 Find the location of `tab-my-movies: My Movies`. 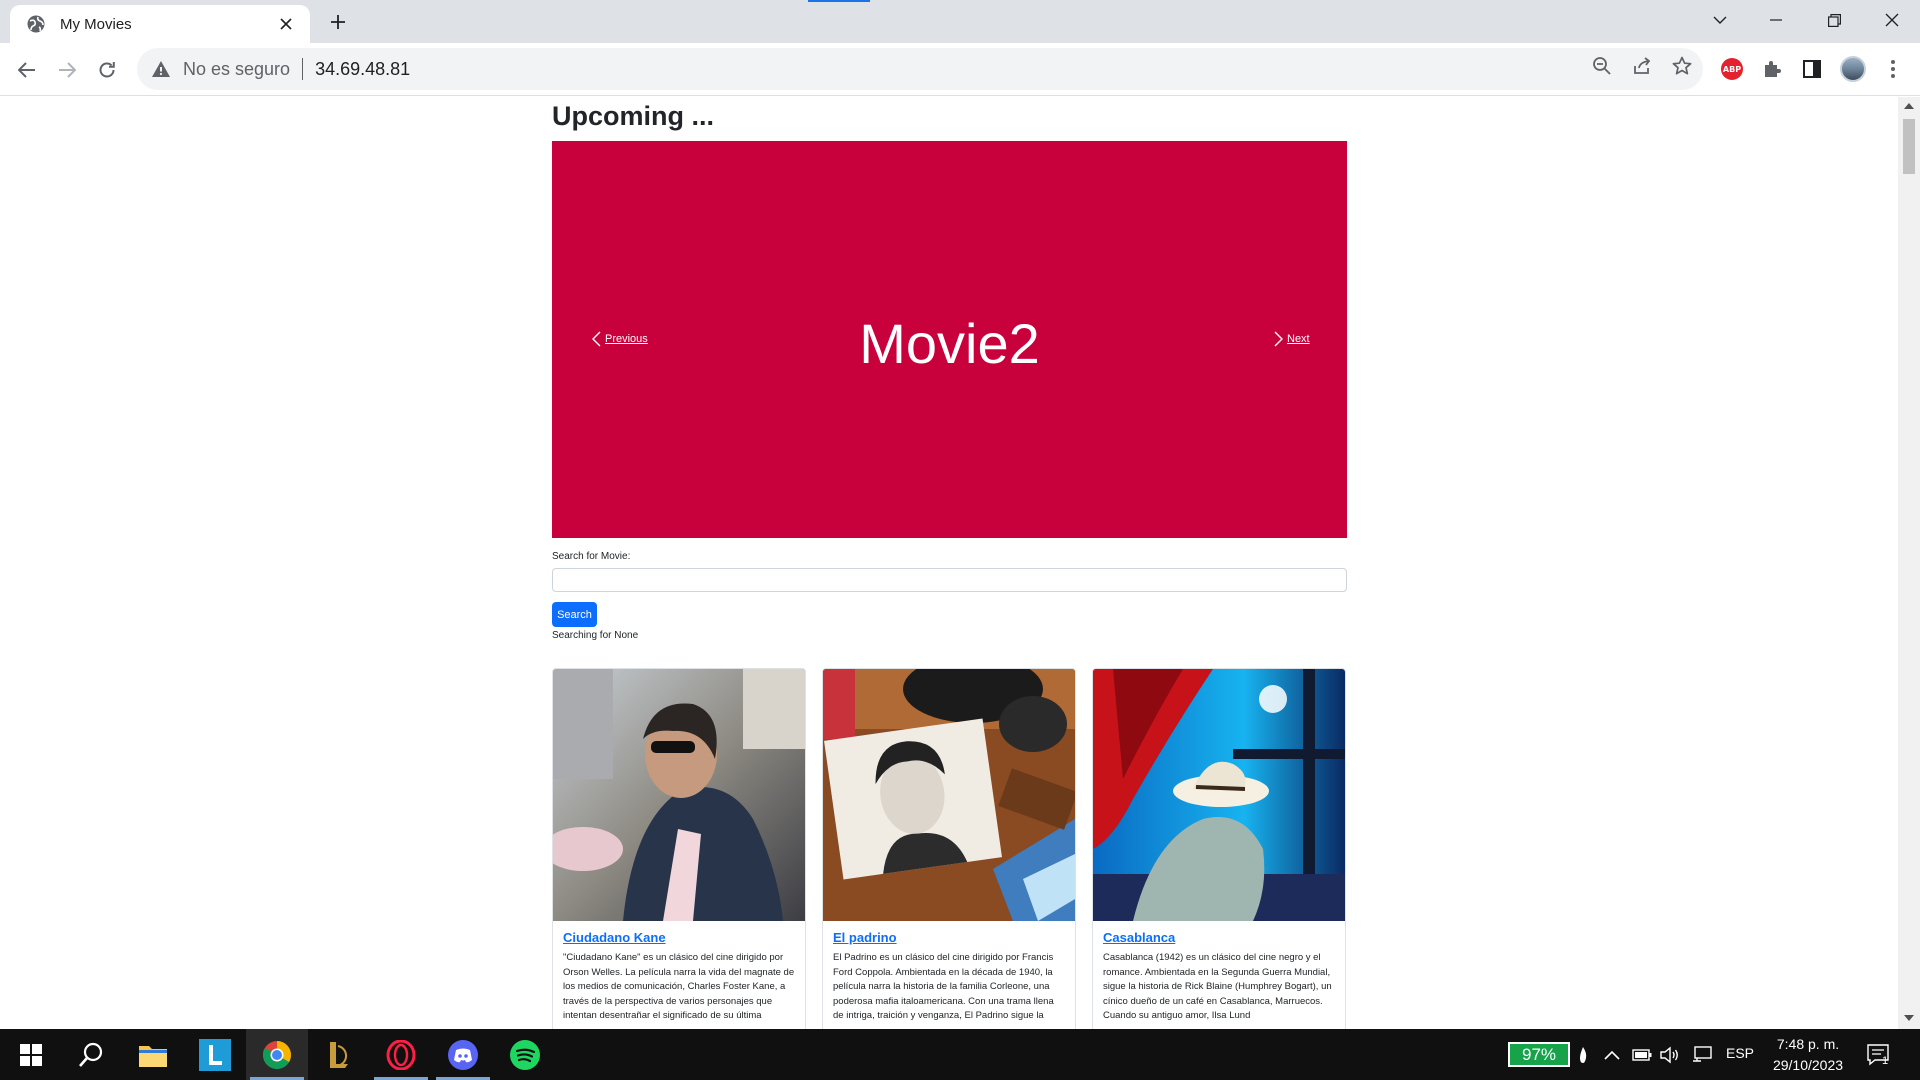

tab-my-movies: My Movies is located at coordinates (160, 24).